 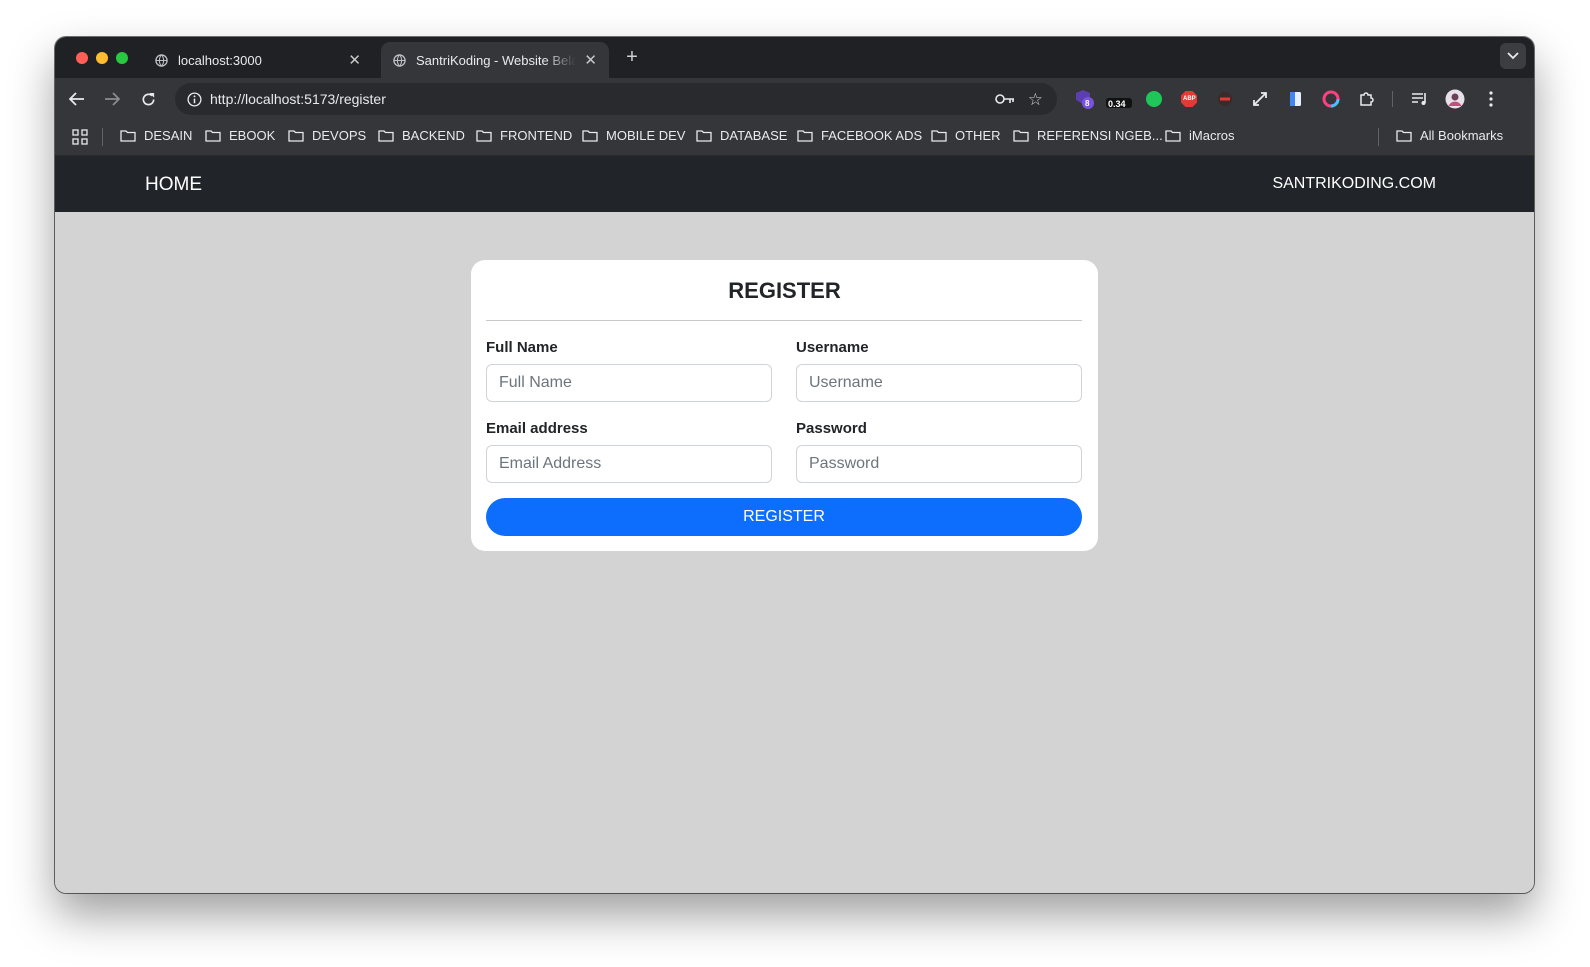 I want to click on email-input, so click(x=629, y=464).